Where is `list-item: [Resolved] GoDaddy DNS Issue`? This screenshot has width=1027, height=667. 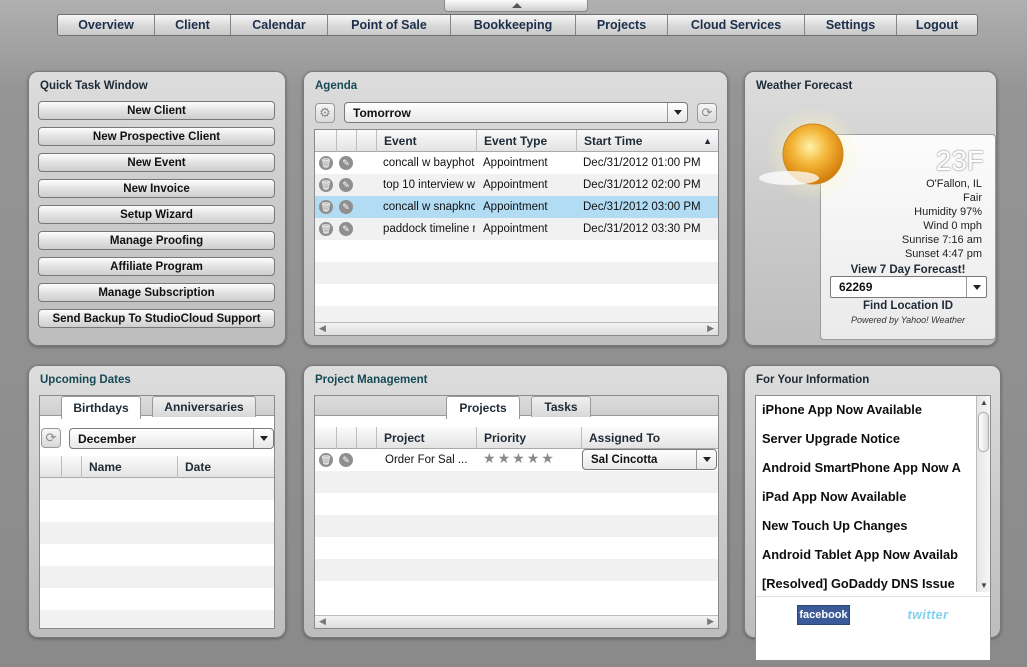 list-item: [Resolved] GoDaddy DNS Issue is located at coordinates (858, 583).